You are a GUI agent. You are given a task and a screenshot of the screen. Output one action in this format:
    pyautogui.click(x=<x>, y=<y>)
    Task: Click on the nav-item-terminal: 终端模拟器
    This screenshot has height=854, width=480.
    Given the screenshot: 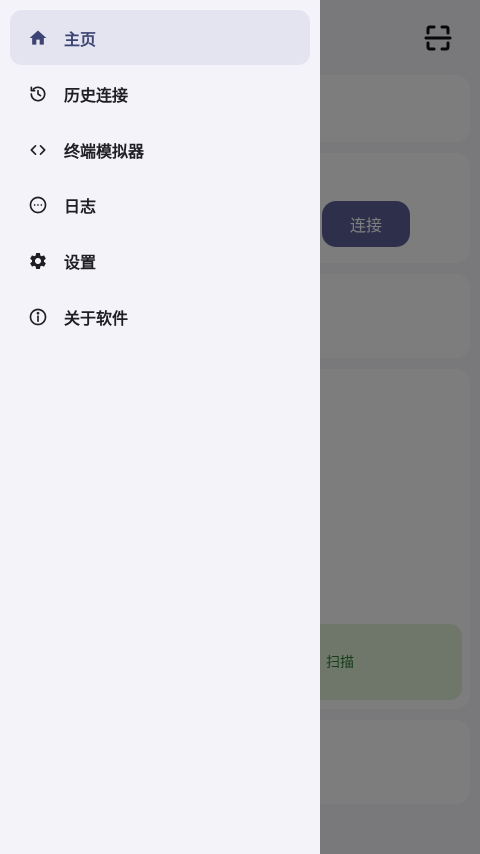 What is the action you would take?
    pyautogui.click(x=160, y=149)
    